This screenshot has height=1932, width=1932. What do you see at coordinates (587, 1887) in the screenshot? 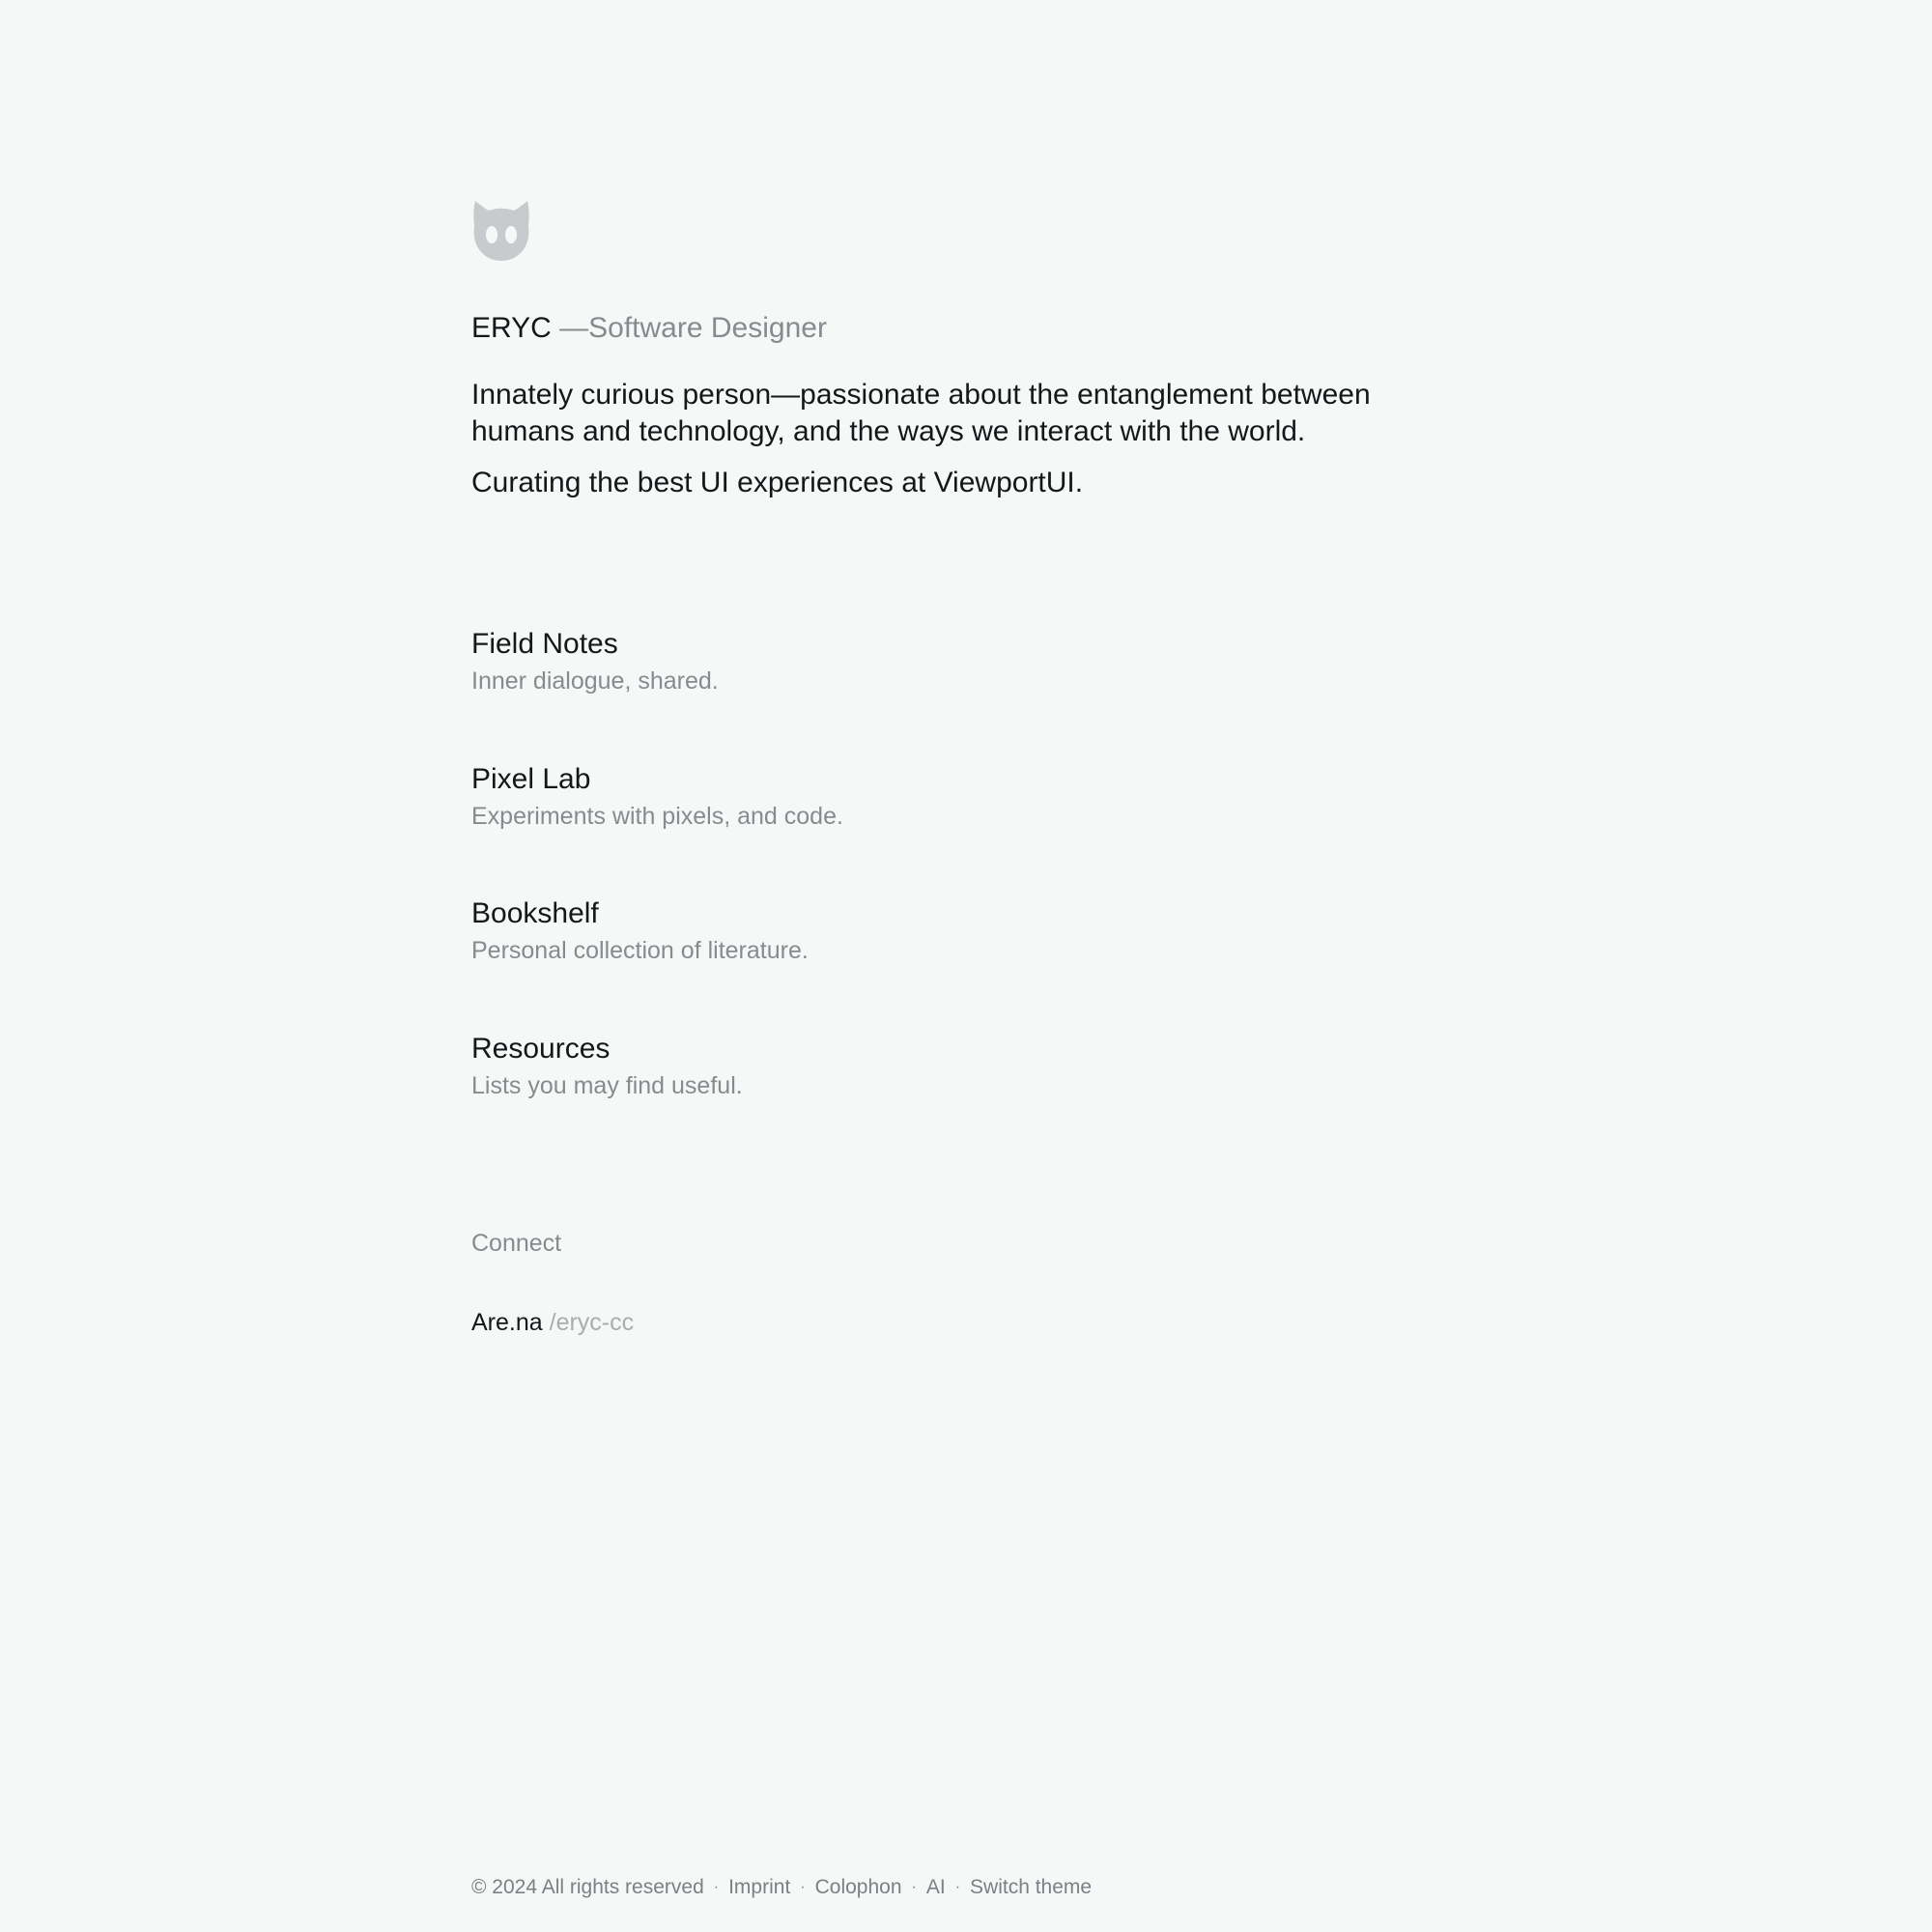
I see `copyright-text: © 2024 All rights reserved` at bounding box center [587, 1887].